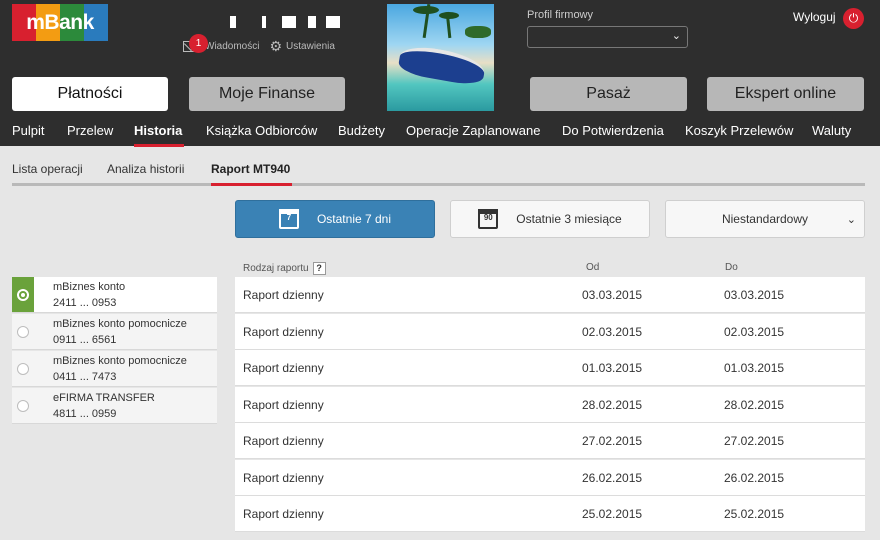 Image resolution: width=880 pixels, height=540 pixels. Describe the element at coordinates (569, 219) in the screenshot. I see `period-label: Ostatnie 3 miesiące` at that location.